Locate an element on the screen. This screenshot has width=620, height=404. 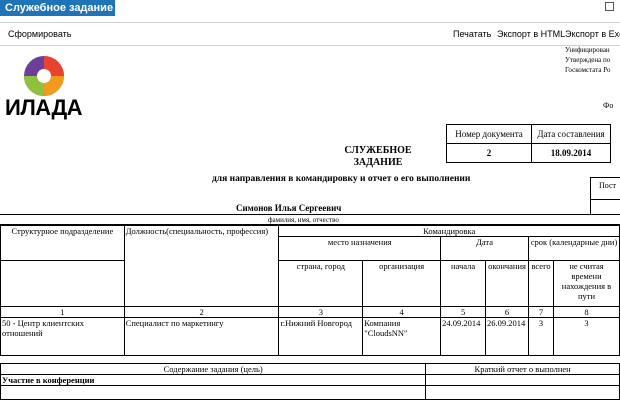
table-row: Участие в конференции is located at coordinates (310, 380).